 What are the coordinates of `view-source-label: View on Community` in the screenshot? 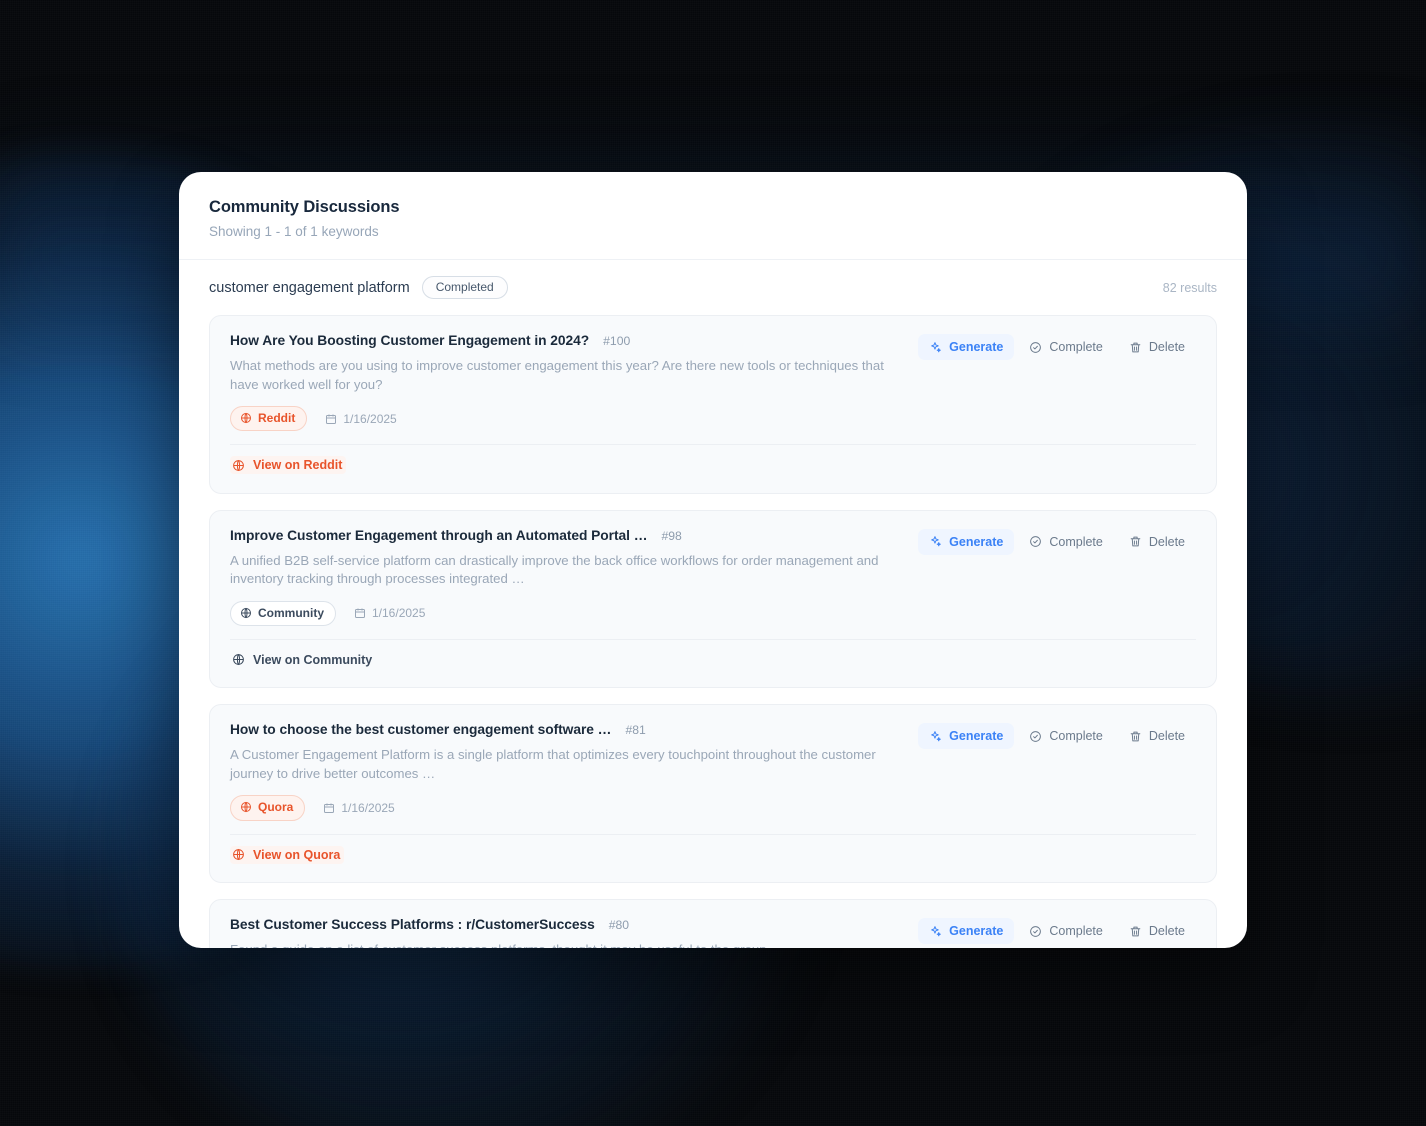 It's located at (313, 659).